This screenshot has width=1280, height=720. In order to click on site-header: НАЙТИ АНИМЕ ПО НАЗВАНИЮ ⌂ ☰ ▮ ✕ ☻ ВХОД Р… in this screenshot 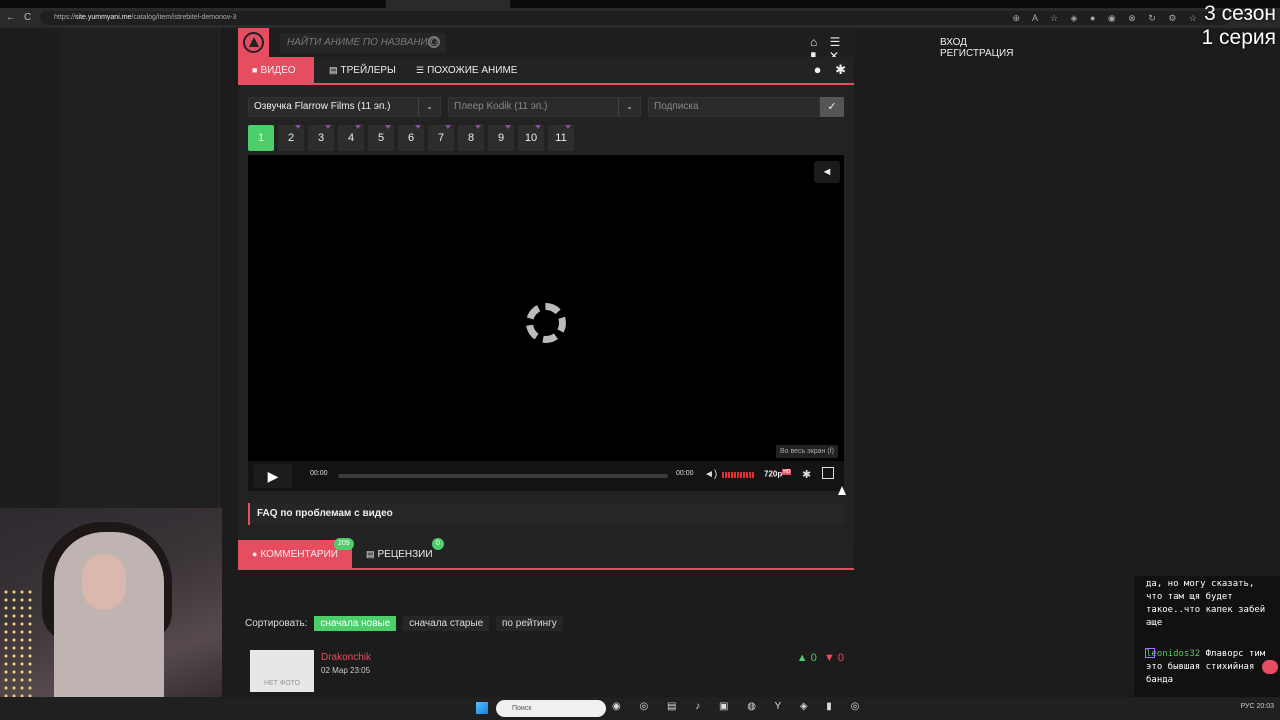, I will do `click(625, 56)`.